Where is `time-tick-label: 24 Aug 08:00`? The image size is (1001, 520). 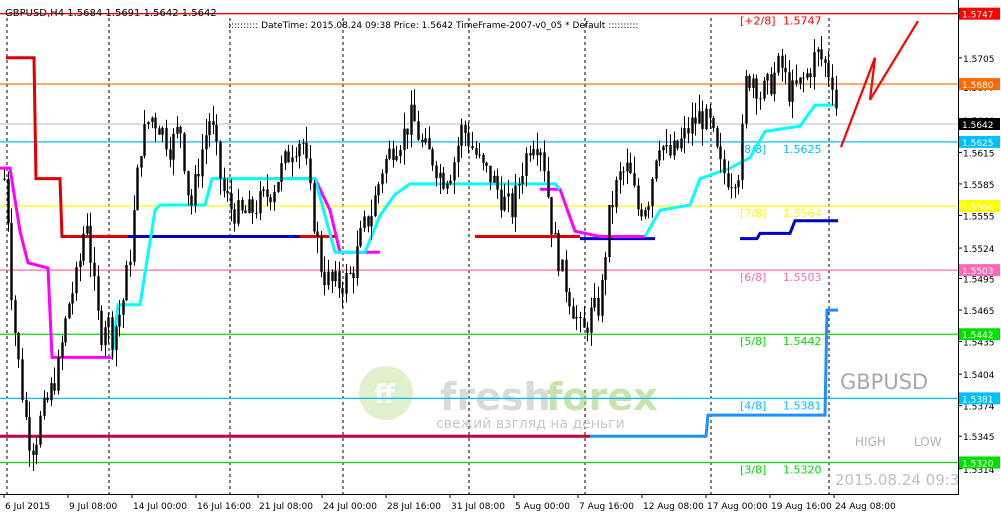 time-tick-label: 24 Aug 08:00 is located at coordinates (865, 507).